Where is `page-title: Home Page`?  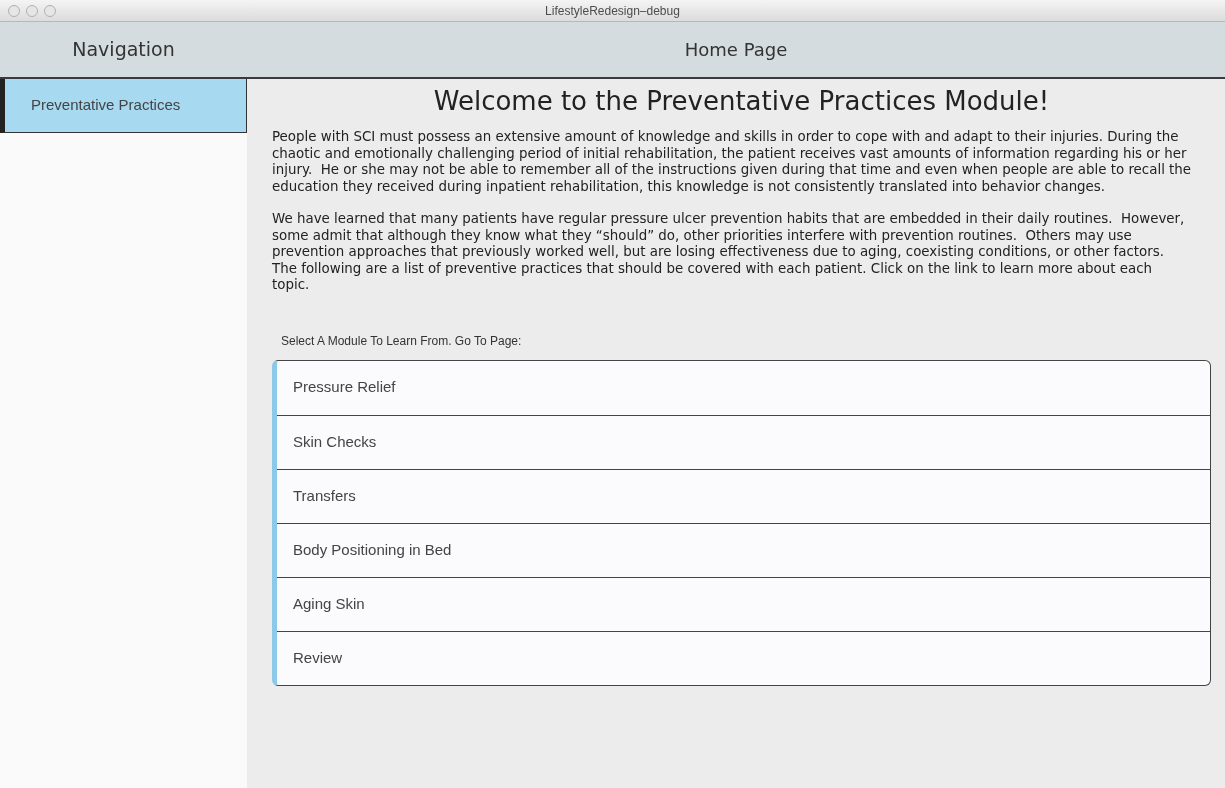 page-title: Home Page is located at coordinates (736, 50).